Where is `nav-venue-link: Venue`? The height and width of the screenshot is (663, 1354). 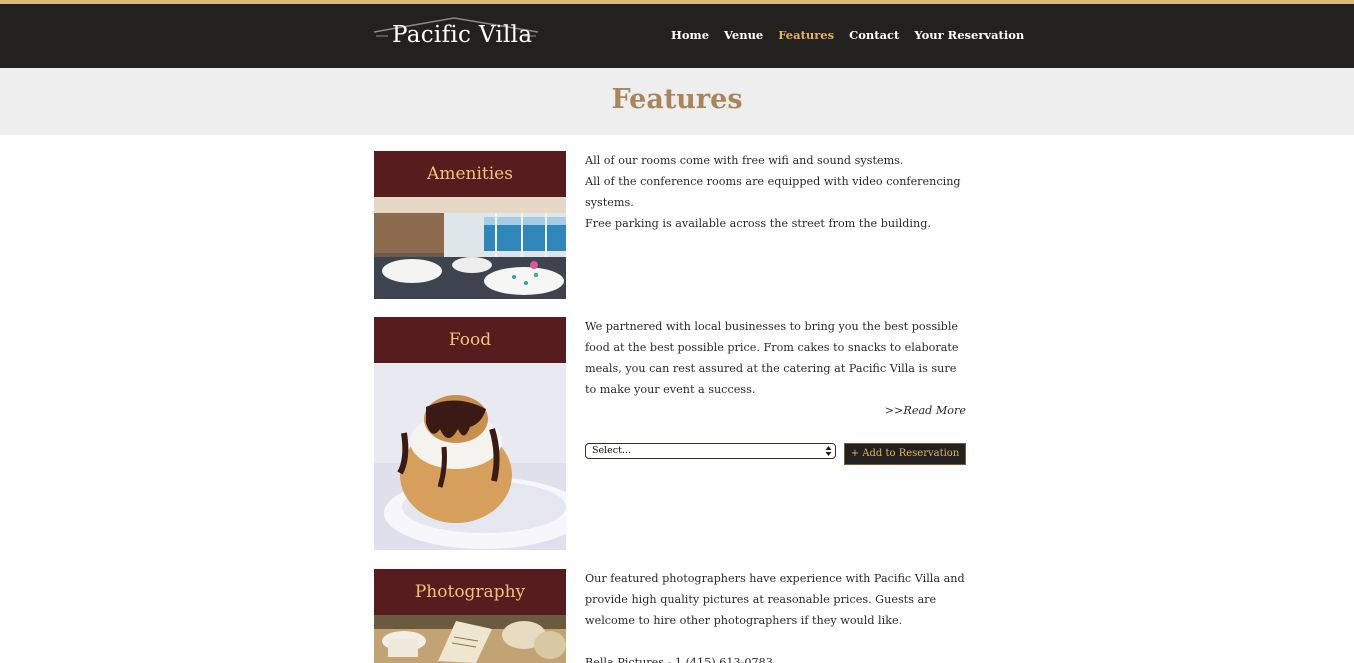 nav-venue-link: Venue is located at coordinates (743, 35).